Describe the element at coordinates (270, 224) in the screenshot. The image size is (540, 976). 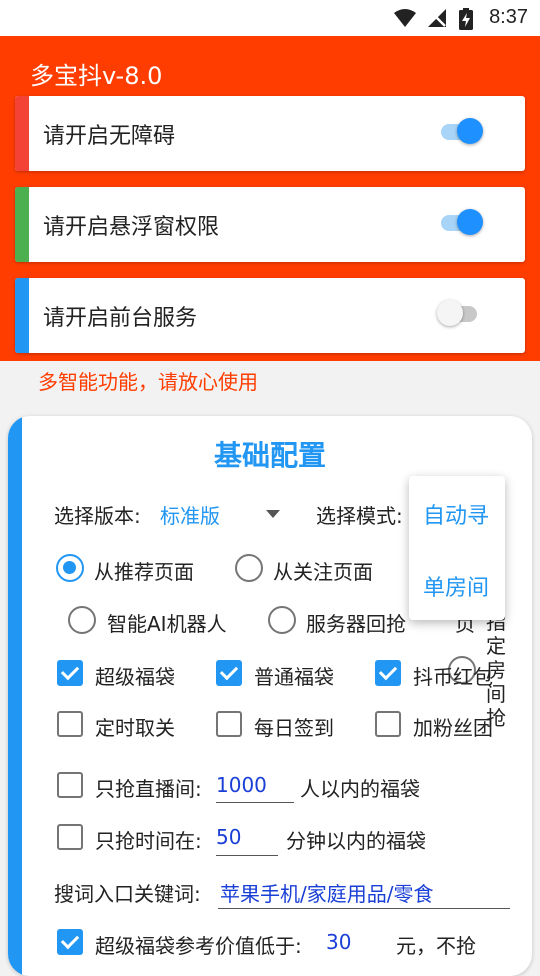
I see `permission-card-overlay: 请开启悬浮窗权限` at that location.